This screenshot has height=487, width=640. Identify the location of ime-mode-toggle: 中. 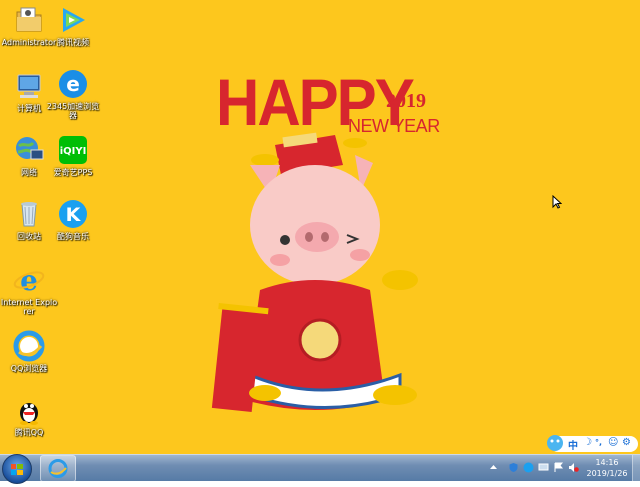
(573, 444).